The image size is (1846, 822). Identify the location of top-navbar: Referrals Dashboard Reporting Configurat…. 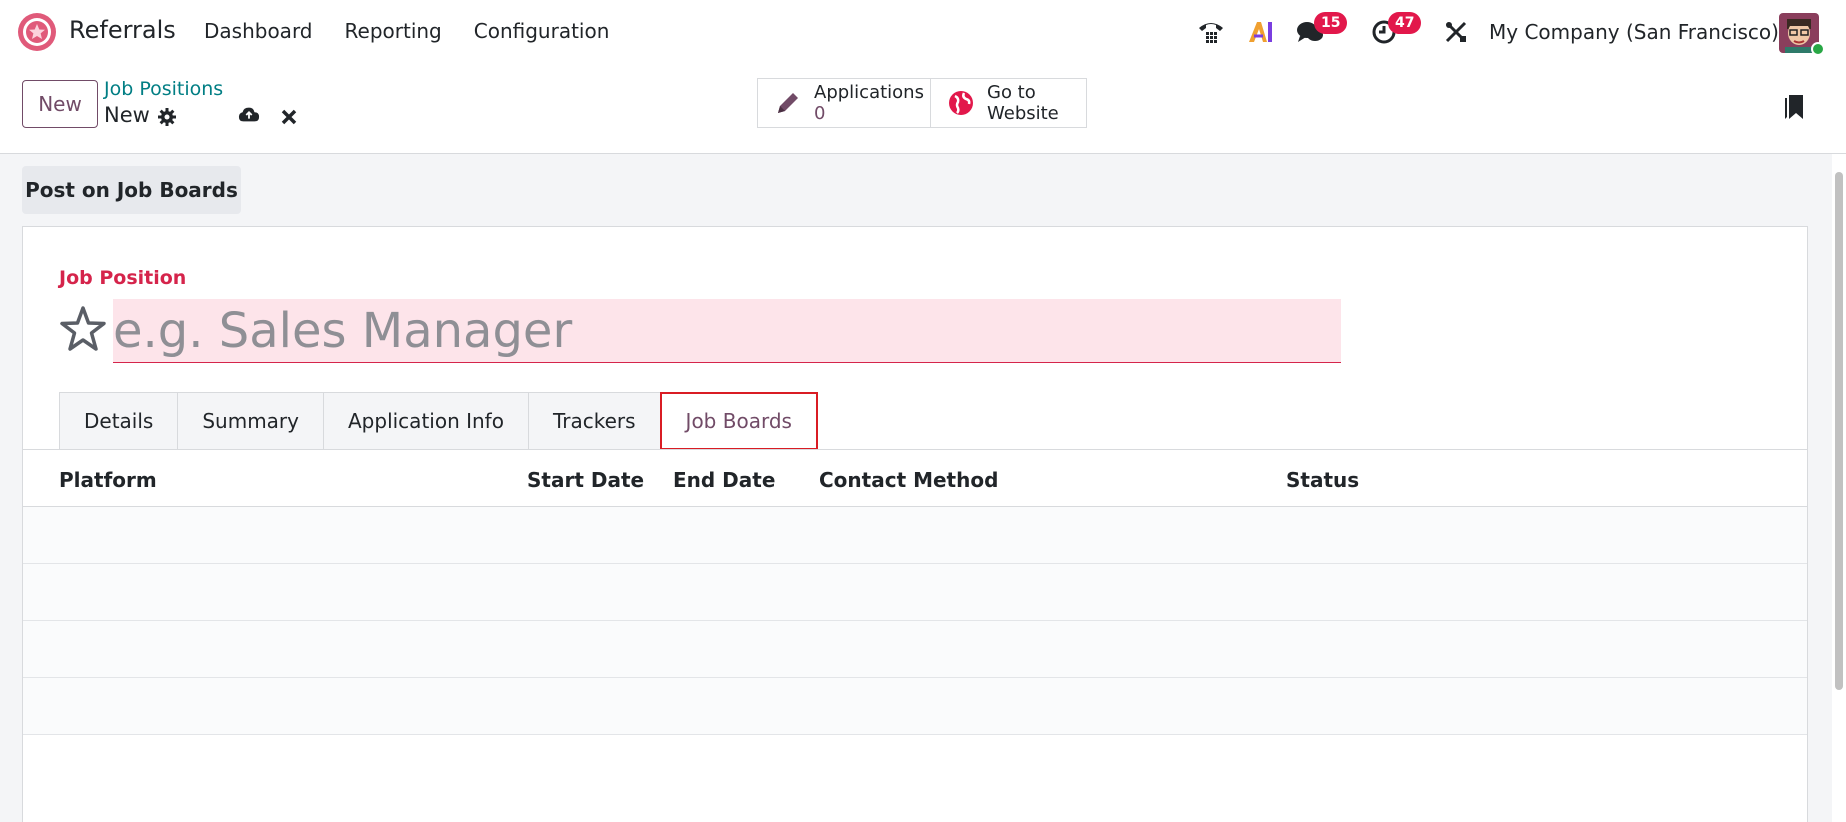
(923, 31).